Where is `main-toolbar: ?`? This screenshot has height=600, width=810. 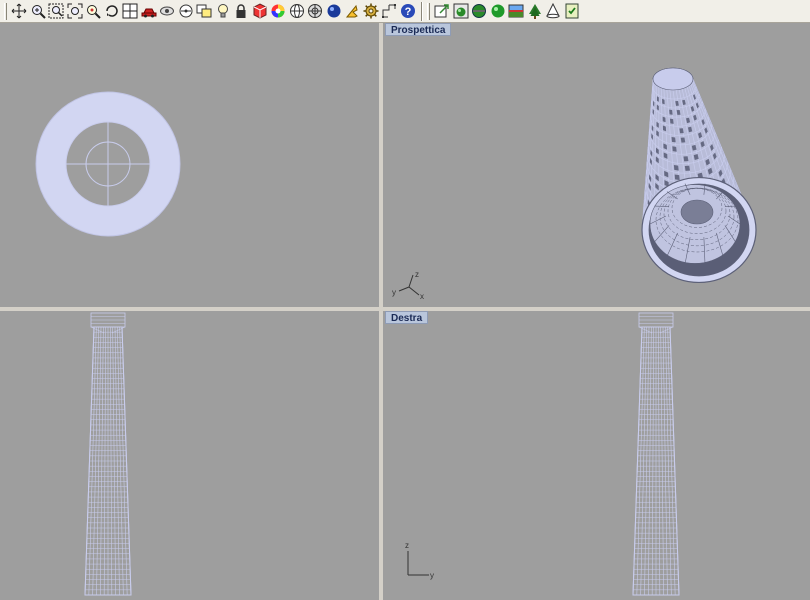 main-toolbar: ? is located at coordinates (405, 11).